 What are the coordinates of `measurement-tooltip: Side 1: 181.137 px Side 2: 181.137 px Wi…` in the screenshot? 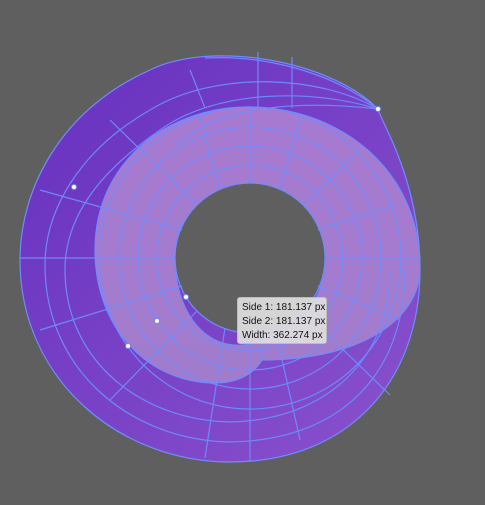 It's located at (282, 320).